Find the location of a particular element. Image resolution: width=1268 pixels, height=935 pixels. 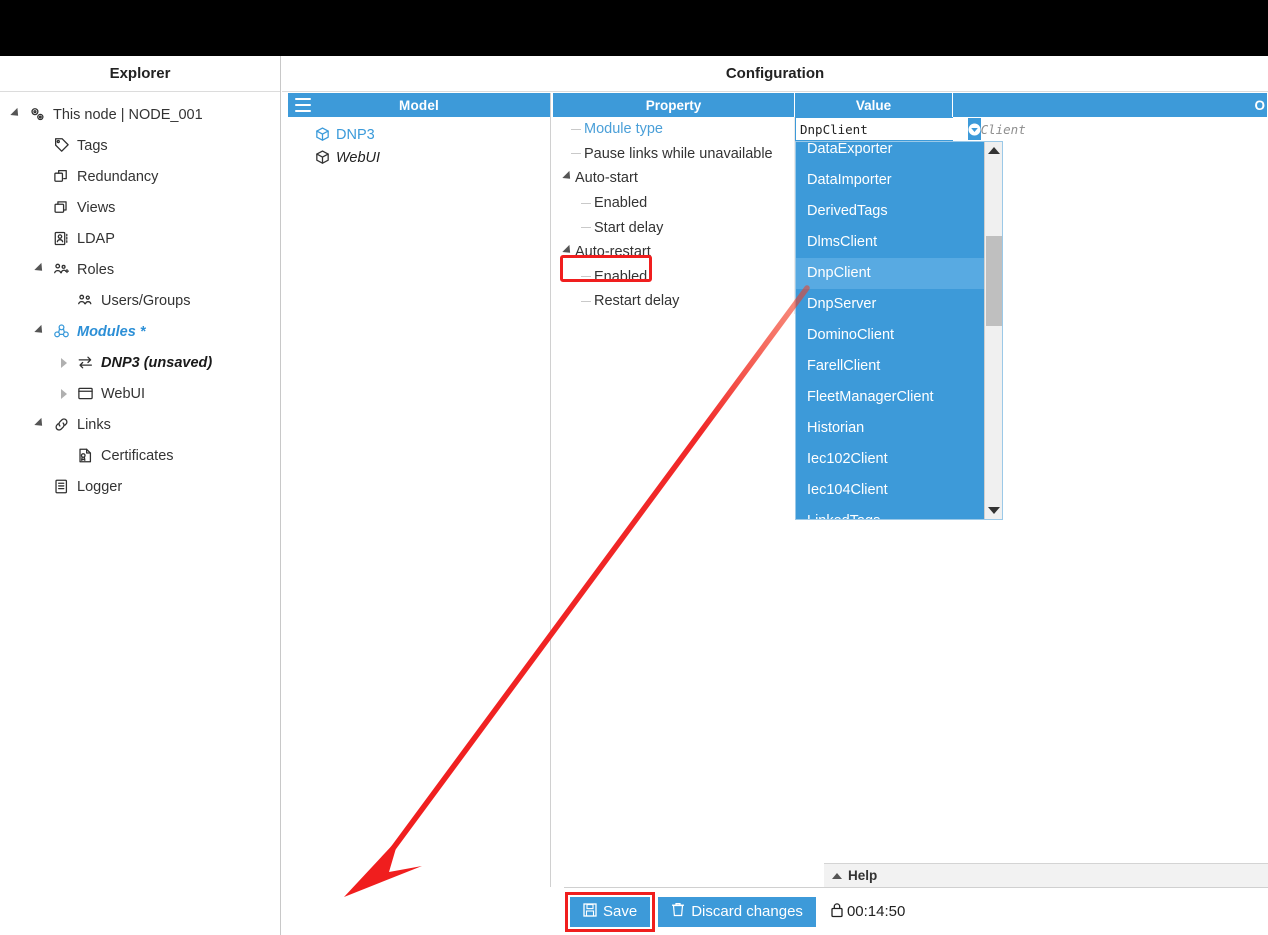

model-item-webui: WebUI is located at coordinates (419, 157).